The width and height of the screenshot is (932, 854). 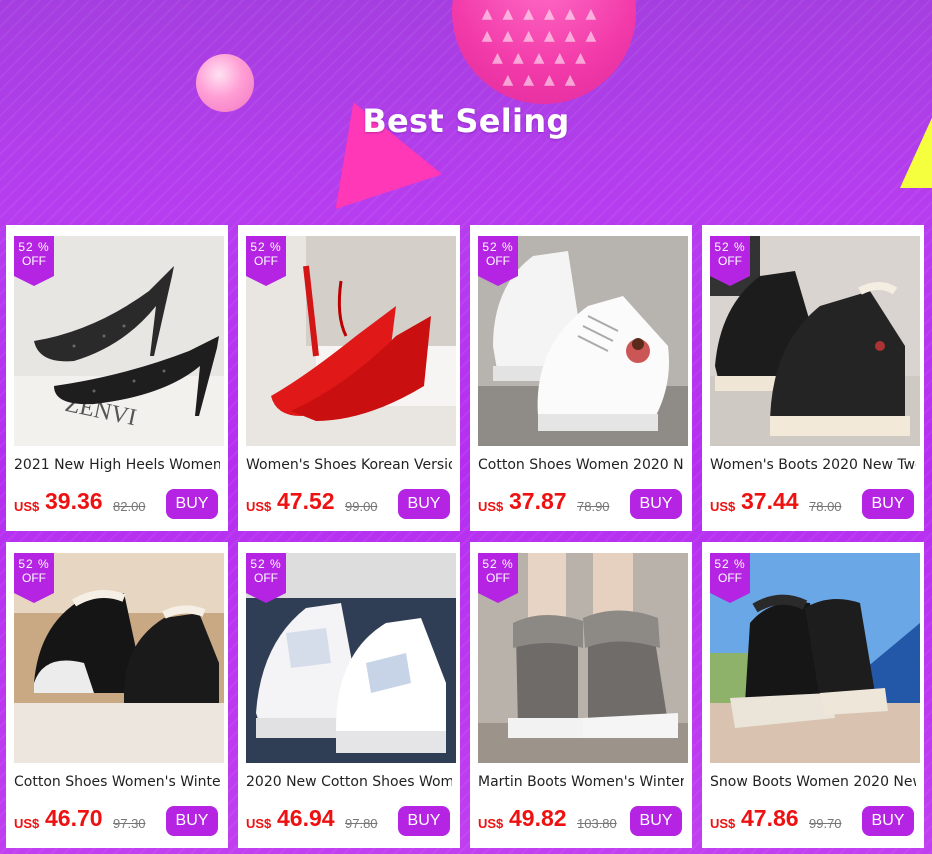 I want to click on original-price: 78.00, so click(x=825, y=506).